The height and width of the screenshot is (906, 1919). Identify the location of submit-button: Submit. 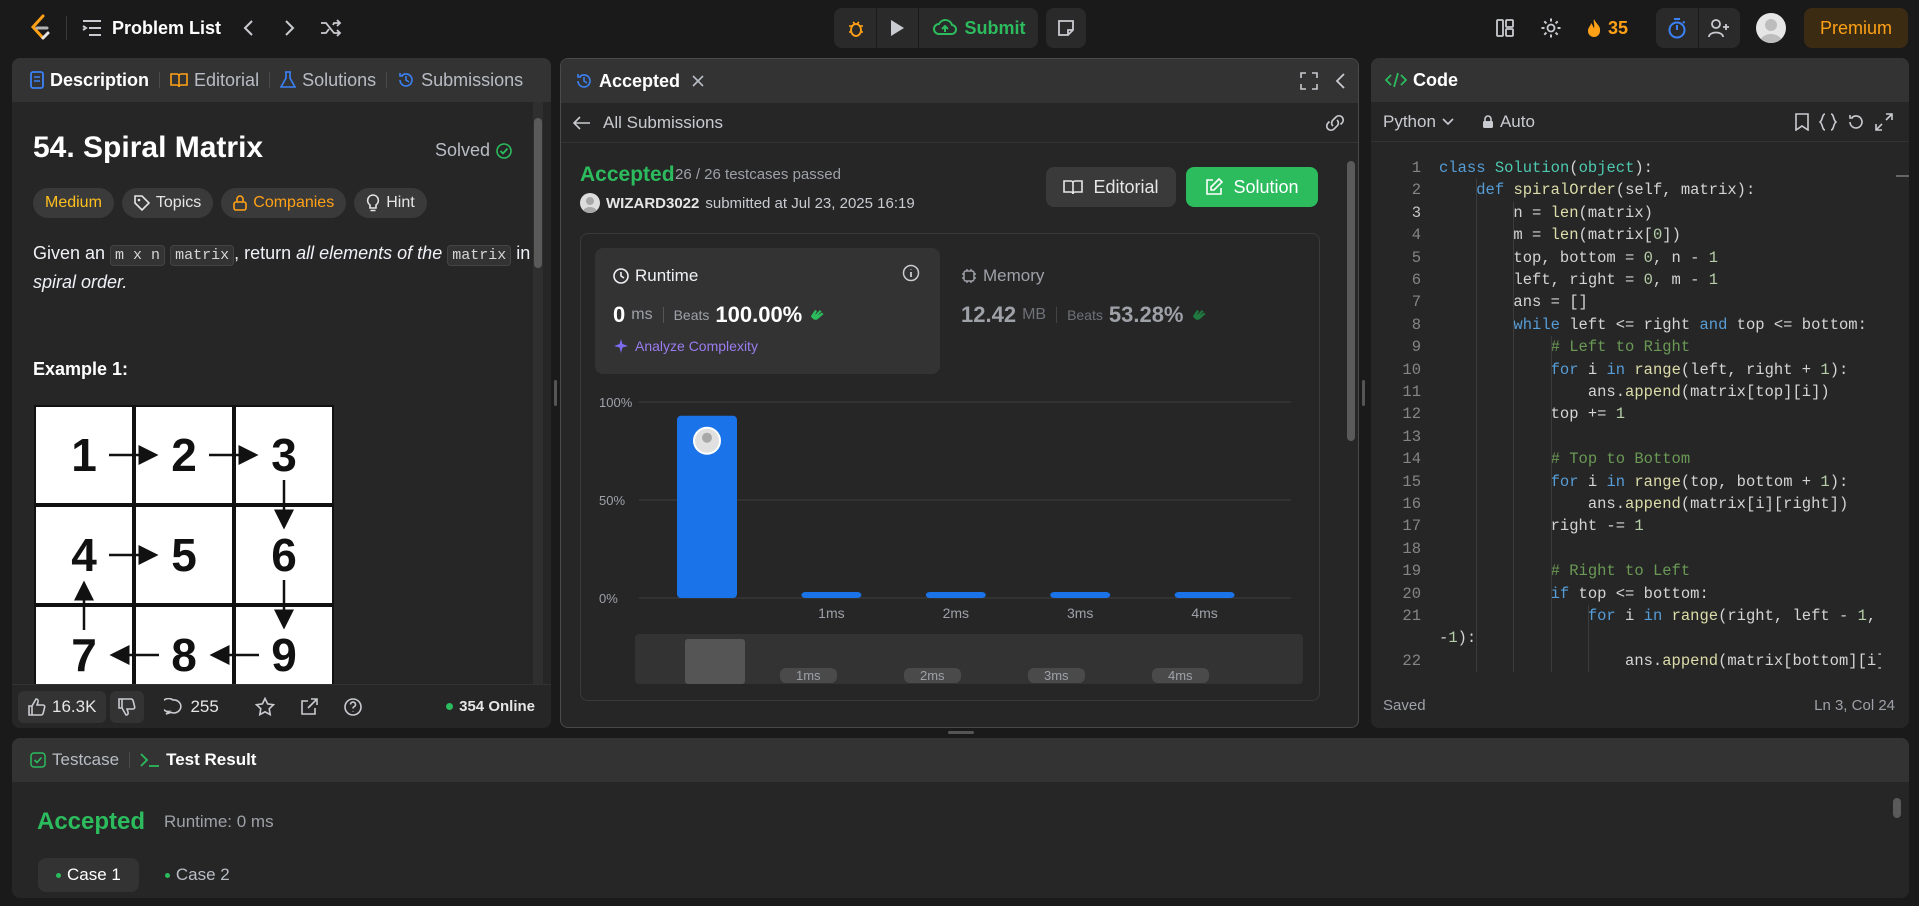
(979, 28).